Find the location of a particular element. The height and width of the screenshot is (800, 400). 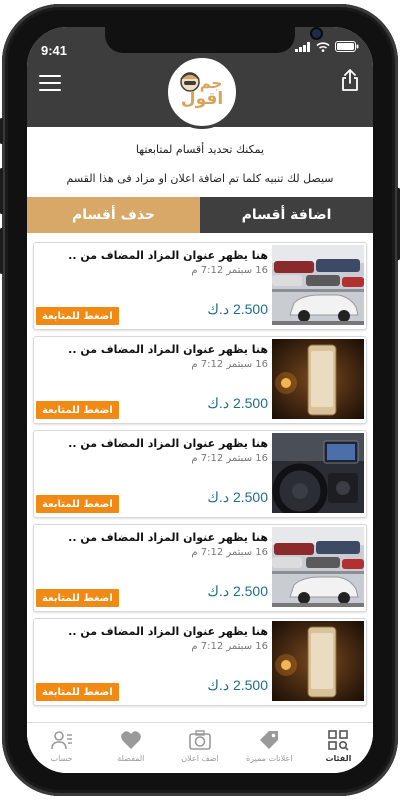

nav-featured-ads: اعلانات مميزة is located at coordinates (269, 748).